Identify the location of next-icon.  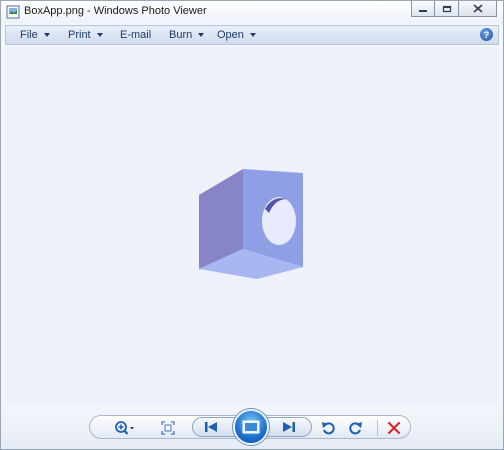
(289, 427).